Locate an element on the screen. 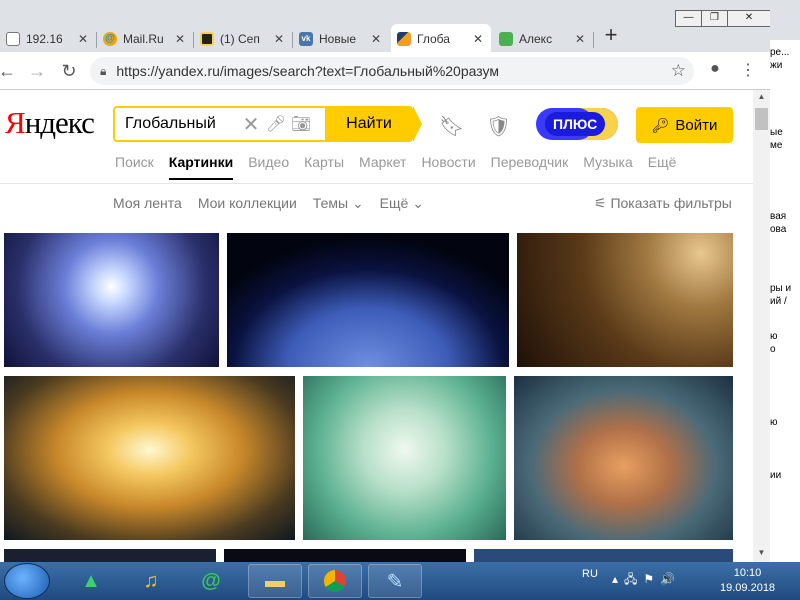 This screenshot has width=800, height=600. service-market: Маркет is located at coordinates (382, 167).